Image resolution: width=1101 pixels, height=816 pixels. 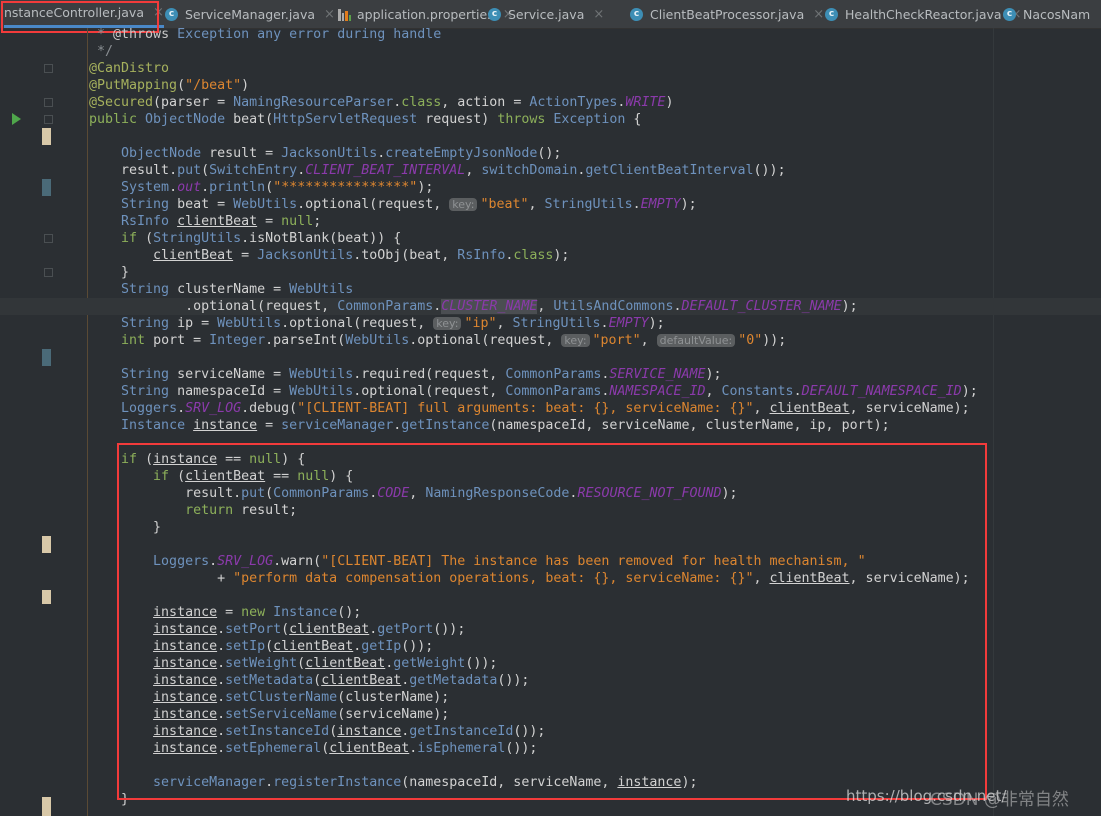 I want to click on code-token: result., so click(x=213, y=493).